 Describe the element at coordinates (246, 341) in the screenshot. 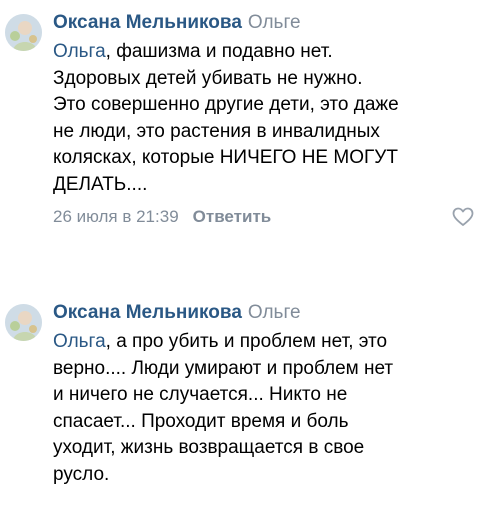

I see `comment-text-fragment: , а про убить и проблем нет, это` at that location.